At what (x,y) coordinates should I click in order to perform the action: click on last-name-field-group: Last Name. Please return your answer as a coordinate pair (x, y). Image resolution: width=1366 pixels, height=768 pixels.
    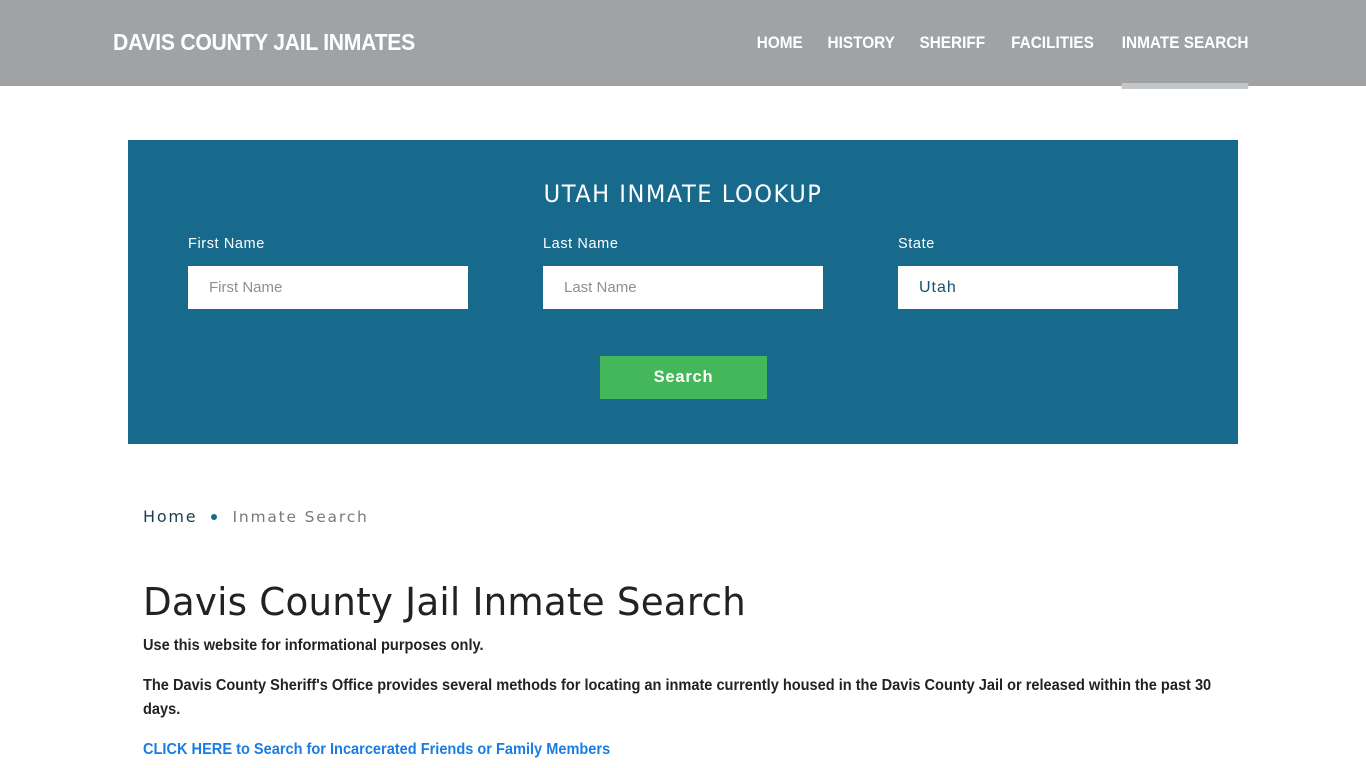
    Looking at the image, I should click on (683, 272).